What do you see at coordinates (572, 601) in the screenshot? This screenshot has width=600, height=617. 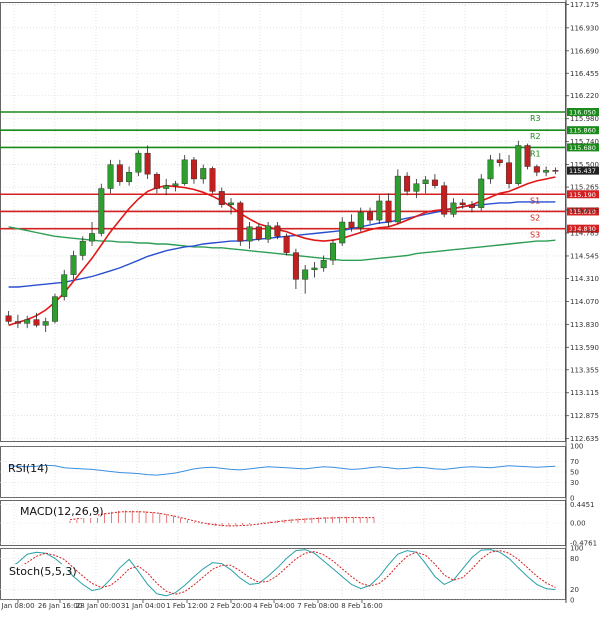 I see `indicator-tick-label: 0` at bounding box center [572, 601].